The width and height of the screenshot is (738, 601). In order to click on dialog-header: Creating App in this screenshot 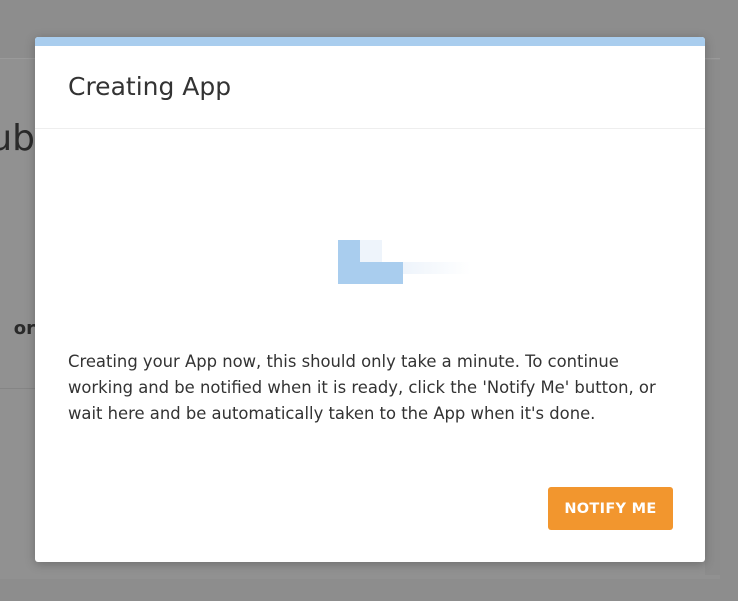, I will do `click(370, 87)`.